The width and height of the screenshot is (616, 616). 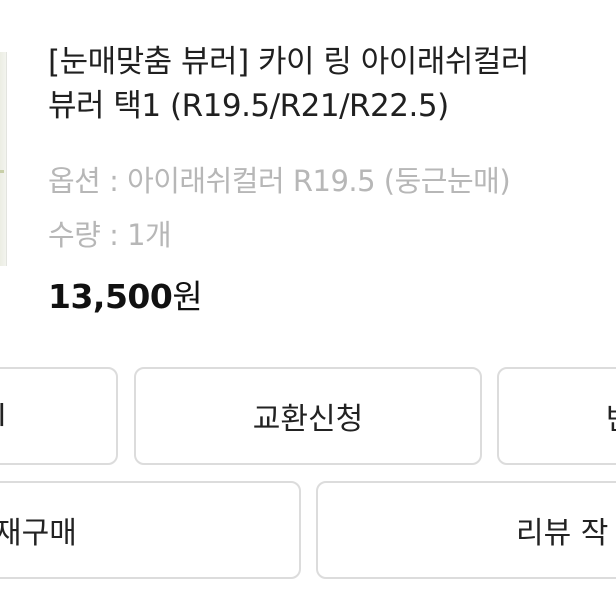 What do you see at coordinates (288, 62) in the screenshot?
I see `product-title-line-1: [눈매맞춤 뷰러] 카이 링 아이래쉬컬러` at bounding box center [288, 62].